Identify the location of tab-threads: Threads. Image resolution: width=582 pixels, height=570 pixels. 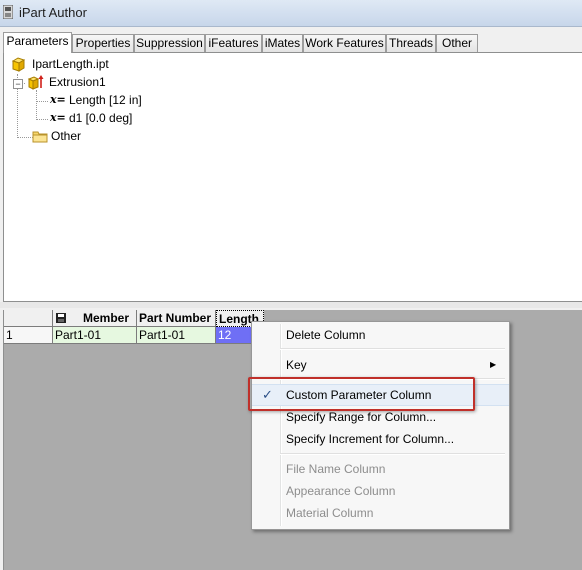
(411, 43).